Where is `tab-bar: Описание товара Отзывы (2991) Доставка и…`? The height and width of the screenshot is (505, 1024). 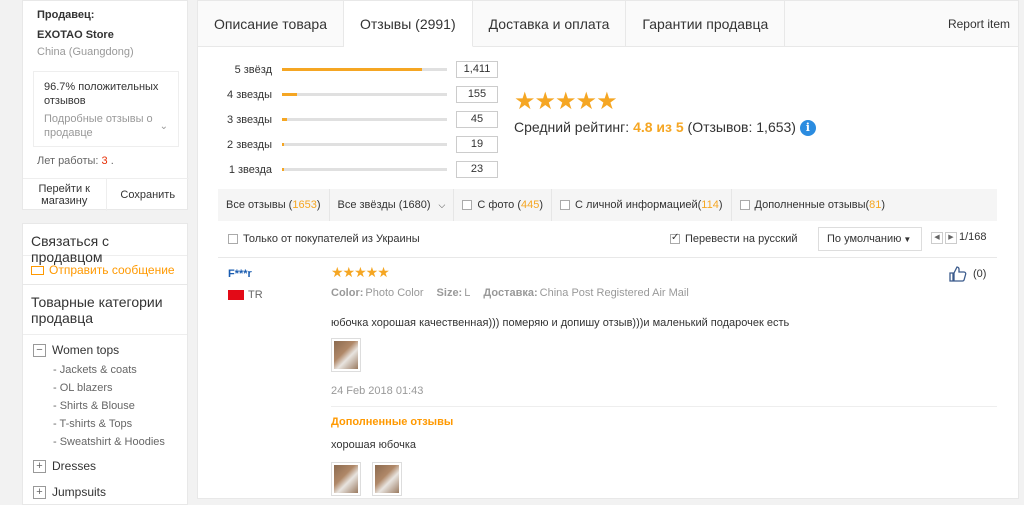
tab-bar: Описание товара Отзывы (2991) Доставка и… is located at coordinates (608, 24).